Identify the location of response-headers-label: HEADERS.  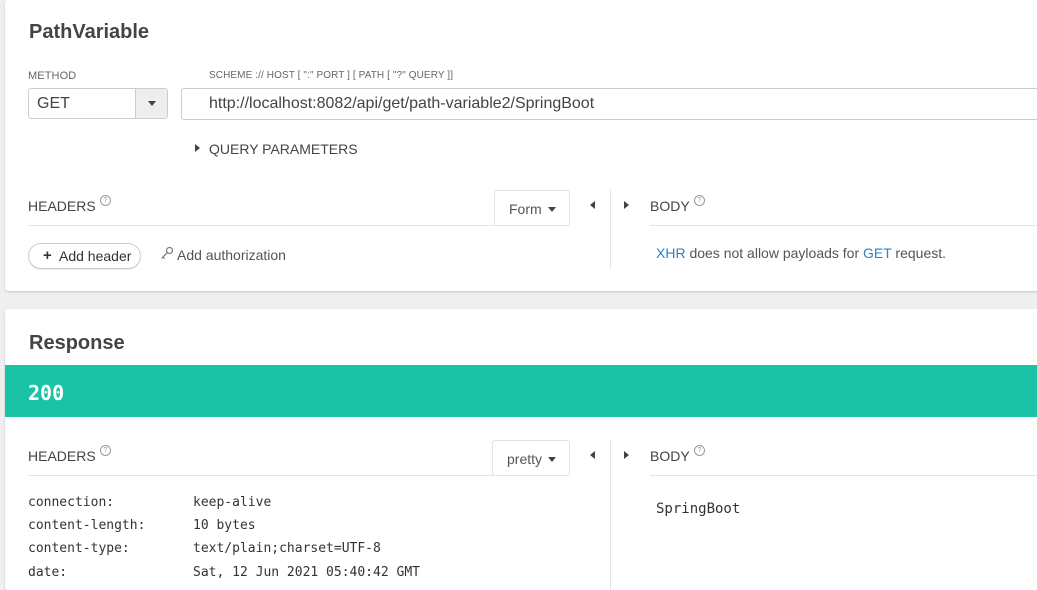
(62, 456).